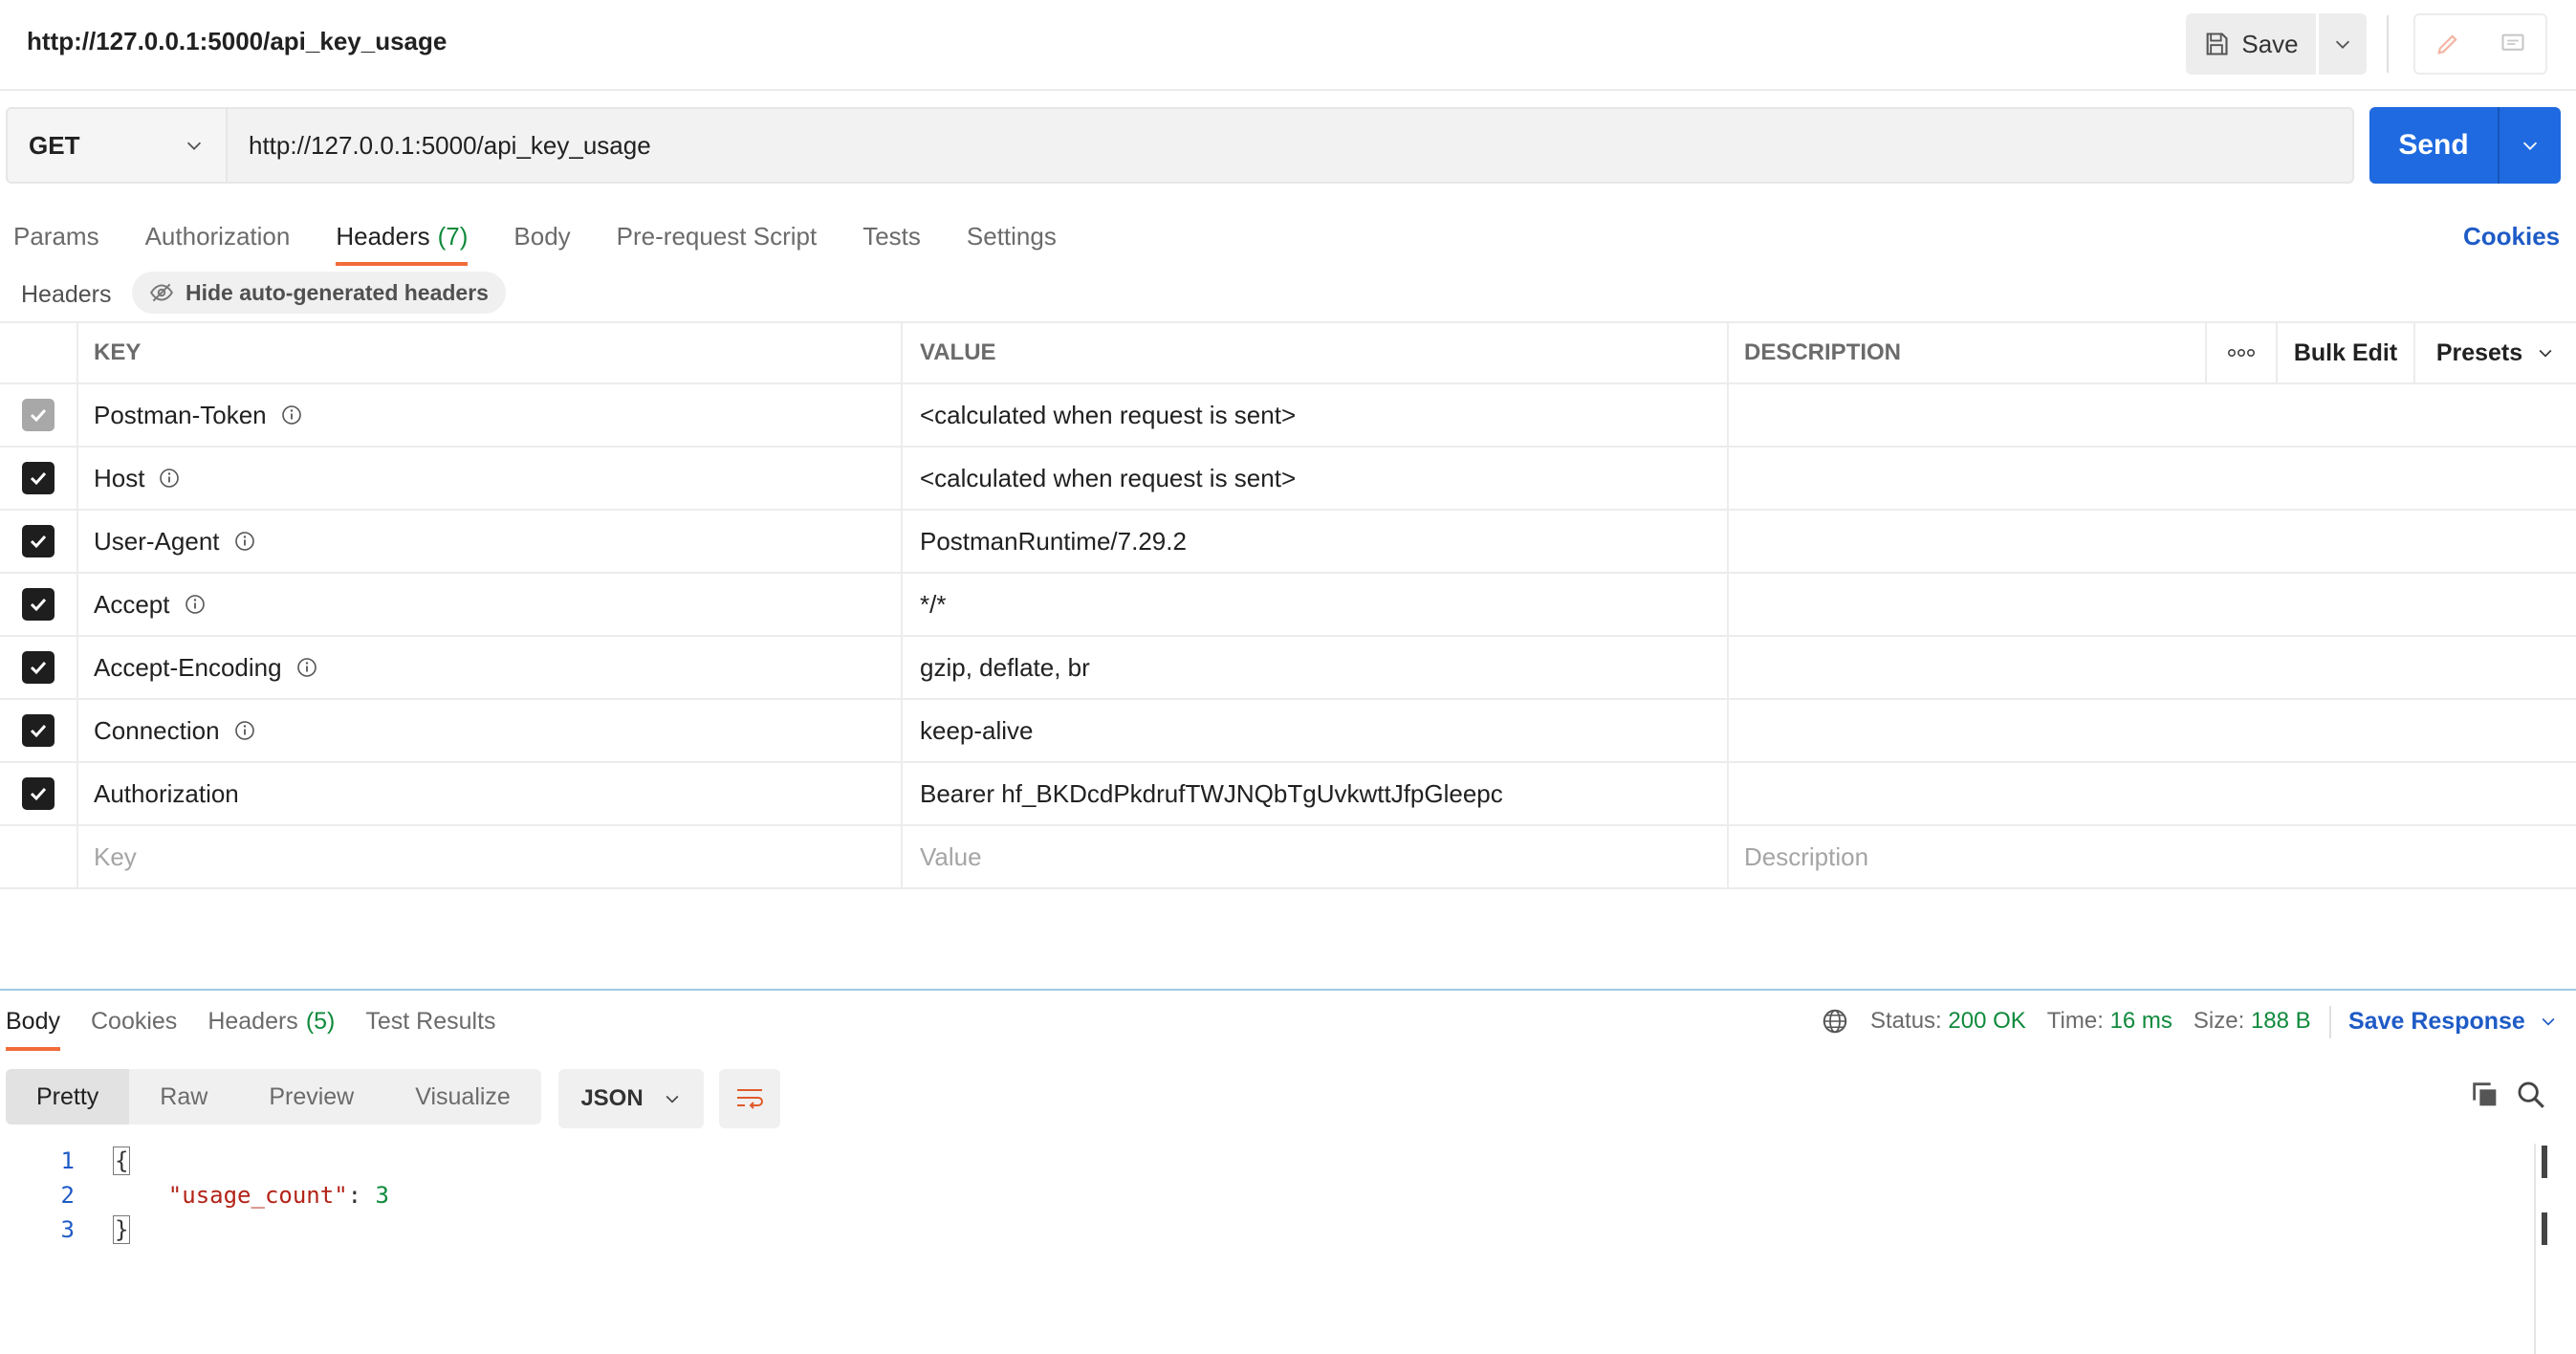 Image resolution: width=2576 pixels, height=1354 pixels. Describe the element at coordinates (68, 1097) in the screenshot. I see `format-pretty: Pretty` at that location.